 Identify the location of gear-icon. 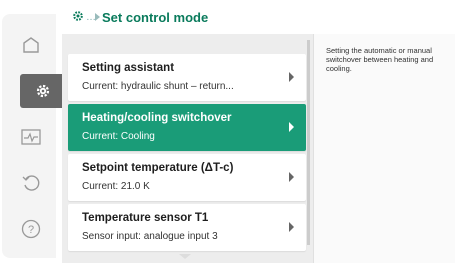
(42, 91).